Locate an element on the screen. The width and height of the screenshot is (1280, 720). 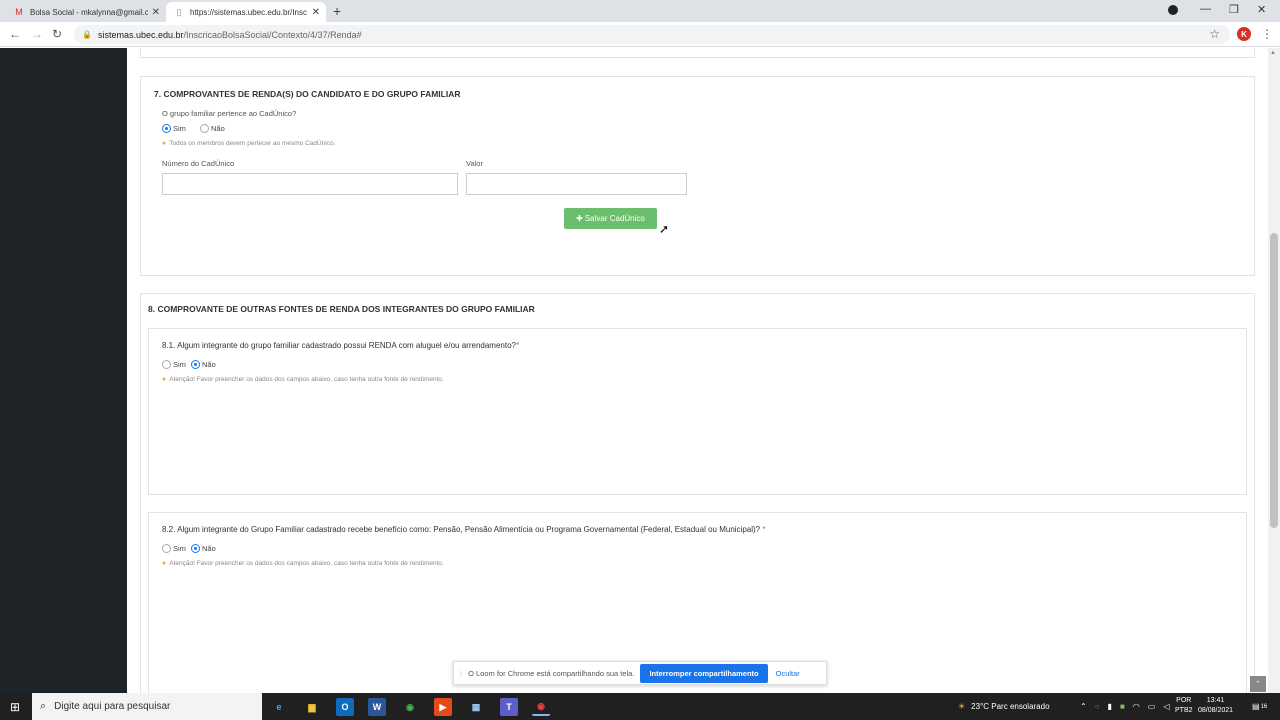
chrome-active-icon: ◉ is located at coordinates (541, 707).